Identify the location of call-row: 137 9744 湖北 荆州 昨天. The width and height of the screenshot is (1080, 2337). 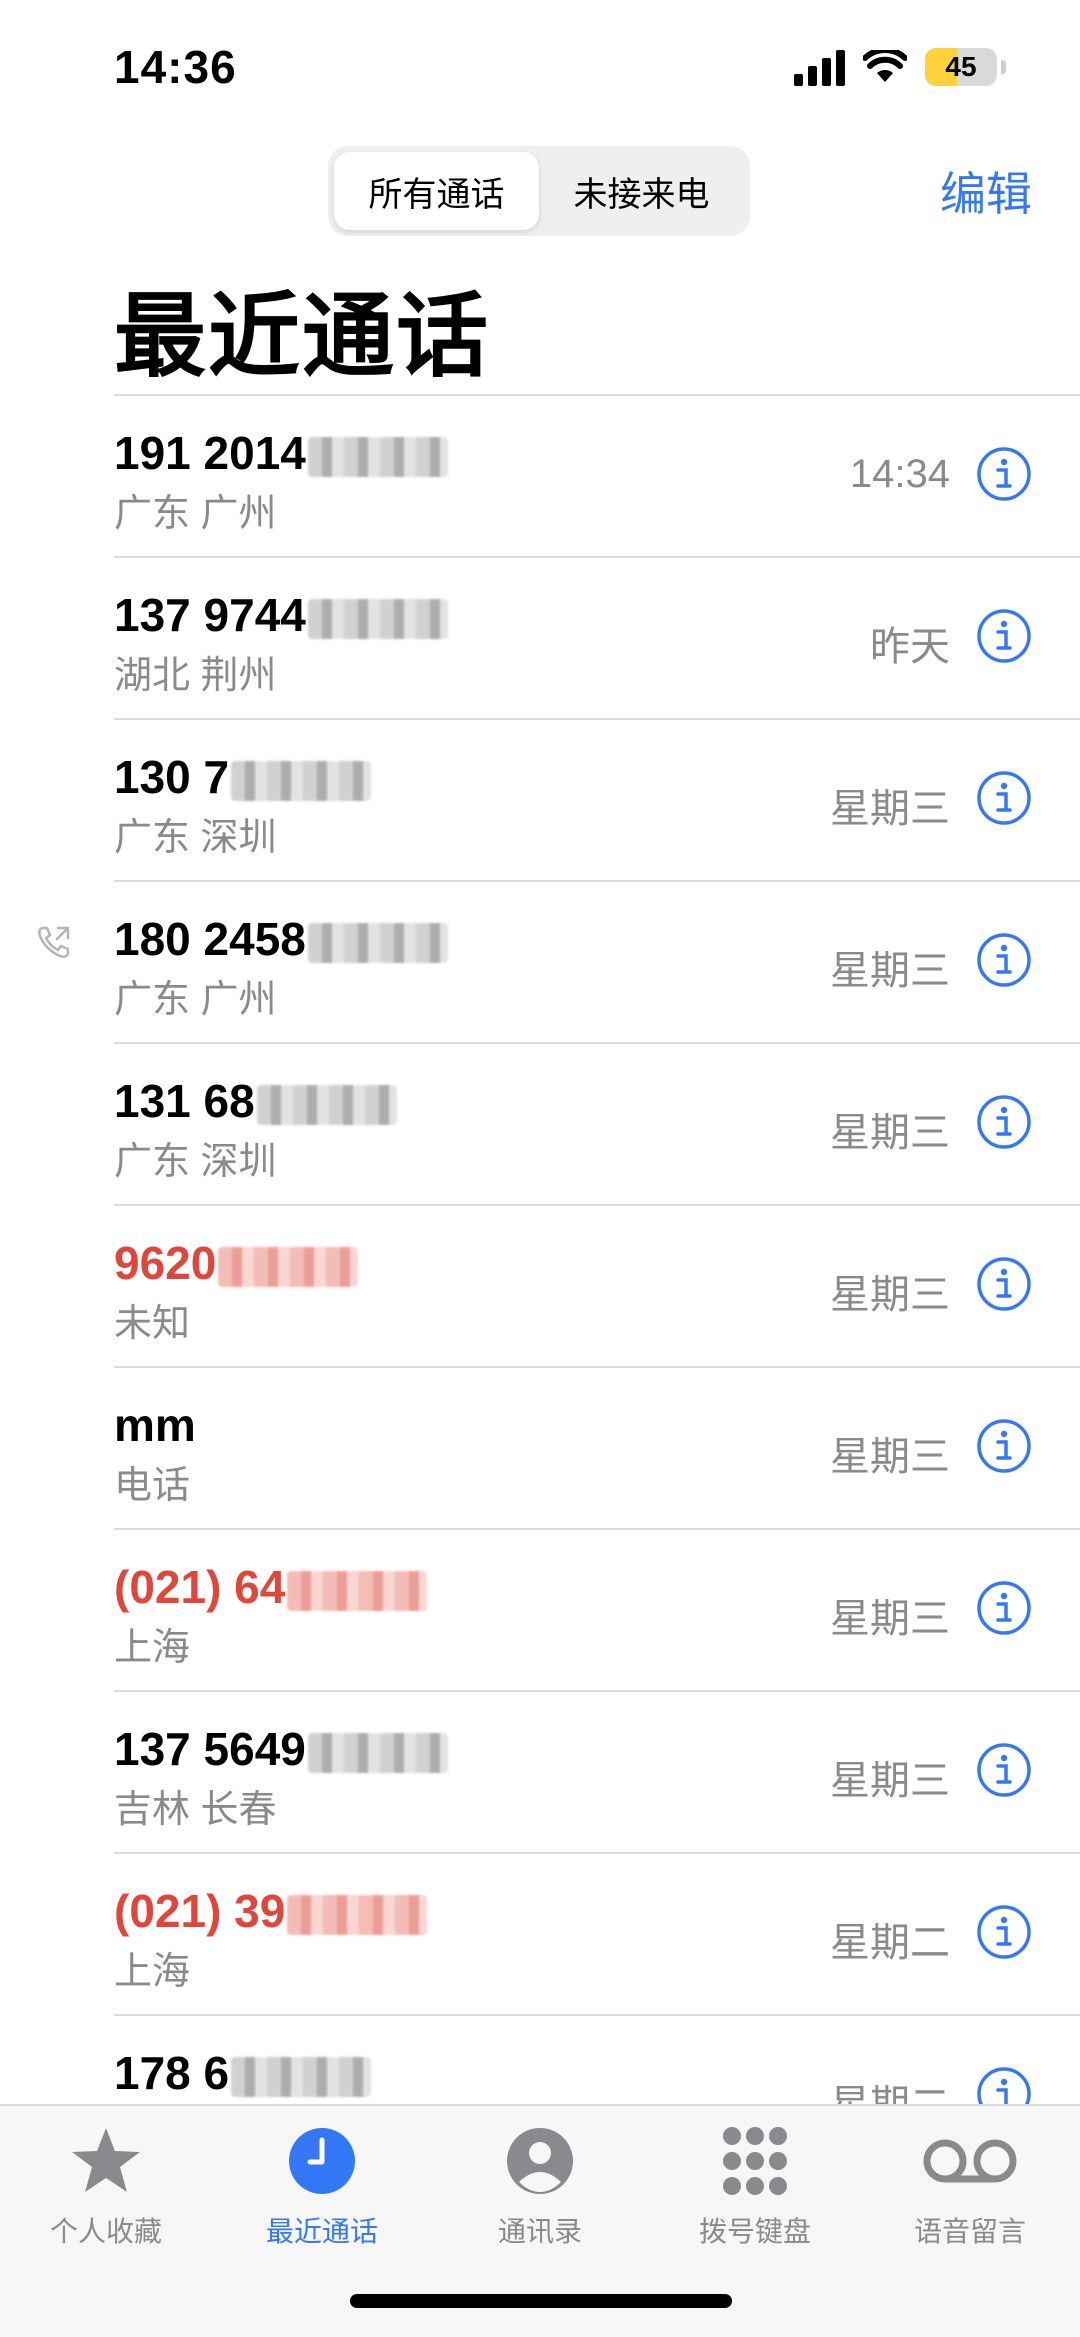
(540, 639).